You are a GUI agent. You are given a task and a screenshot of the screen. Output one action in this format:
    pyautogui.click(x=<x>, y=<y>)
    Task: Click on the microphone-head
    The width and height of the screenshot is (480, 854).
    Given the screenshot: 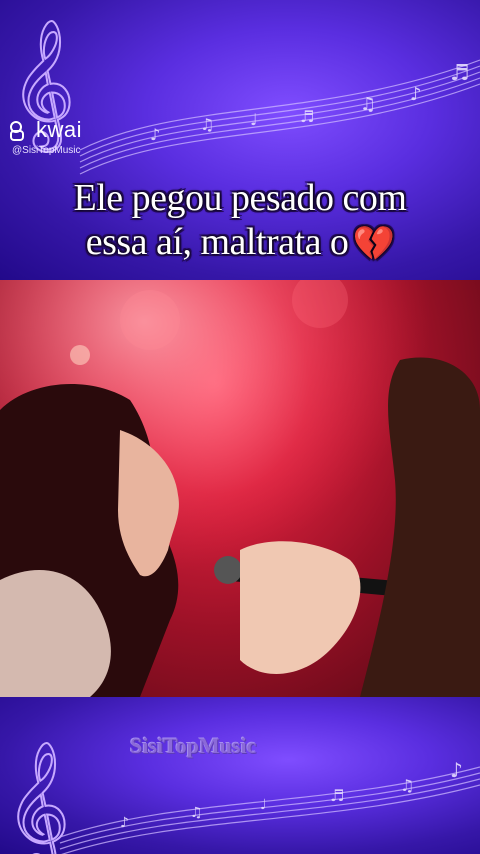 What is the action you would take?
    pyautogui.click(x=228, y=570)
    